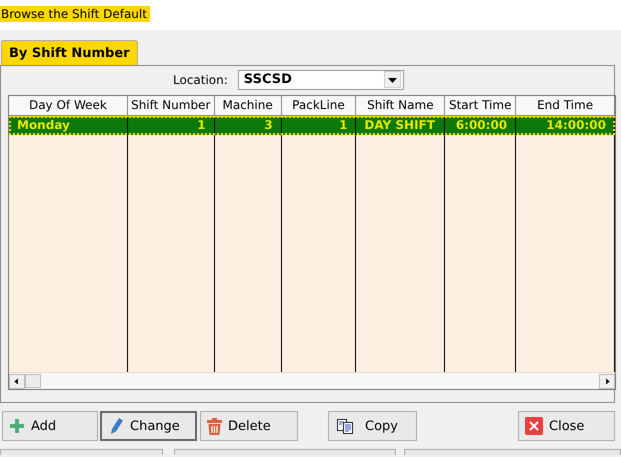 The width and height of the screenshot is (621, 457). I want to click on location-label: Location:, so click(200, 79).